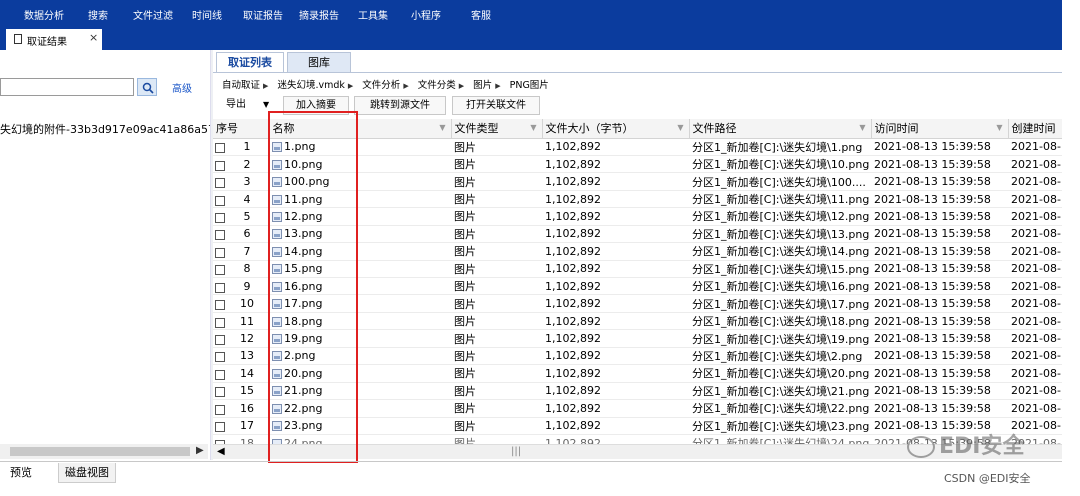  I want to click on scrollbar-thumb, so click(100, 451).